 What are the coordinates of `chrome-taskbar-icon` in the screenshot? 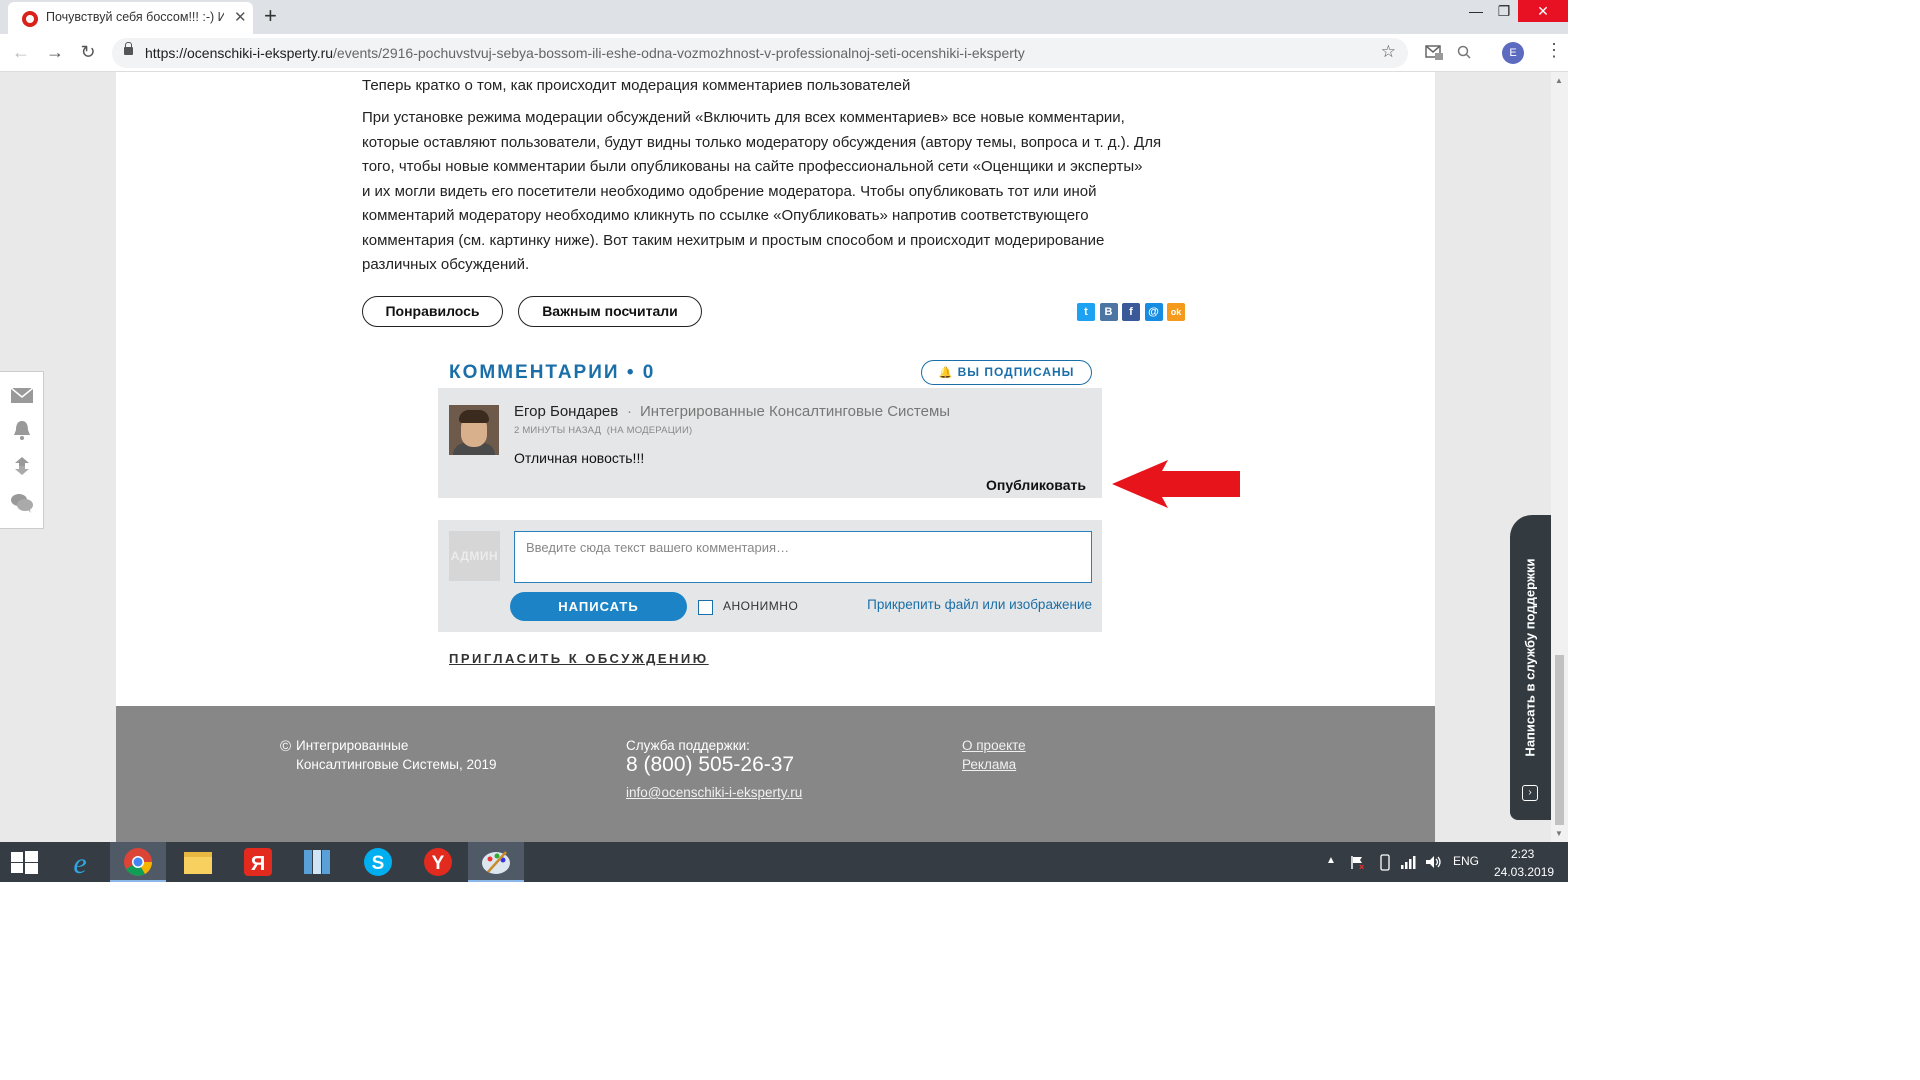 It's located at (138, 862).